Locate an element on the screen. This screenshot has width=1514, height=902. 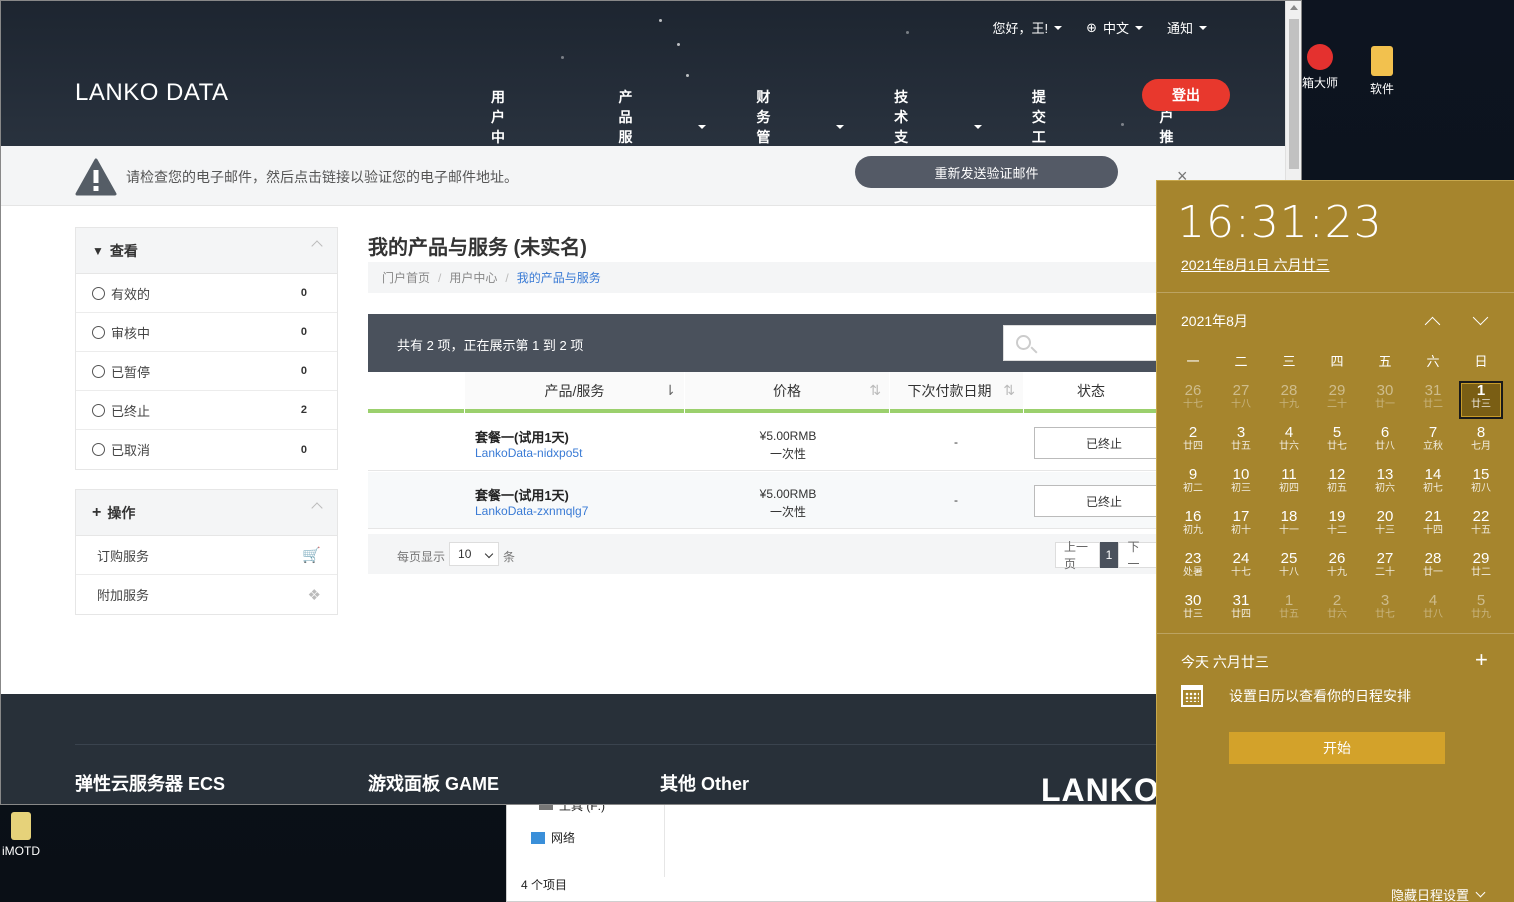
notify-menu: 通知 is located at coordinates (1187, 27).